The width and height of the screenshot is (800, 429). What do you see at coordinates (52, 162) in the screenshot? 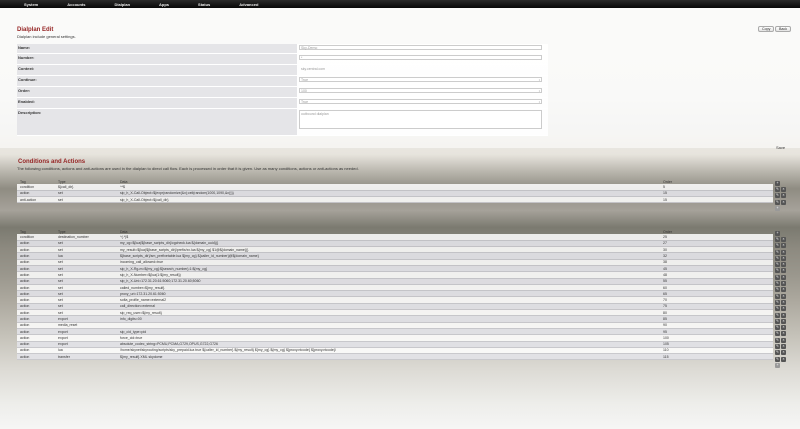
I see `conditions-title: Conditions and Actions` at bounding box center [52, 162].